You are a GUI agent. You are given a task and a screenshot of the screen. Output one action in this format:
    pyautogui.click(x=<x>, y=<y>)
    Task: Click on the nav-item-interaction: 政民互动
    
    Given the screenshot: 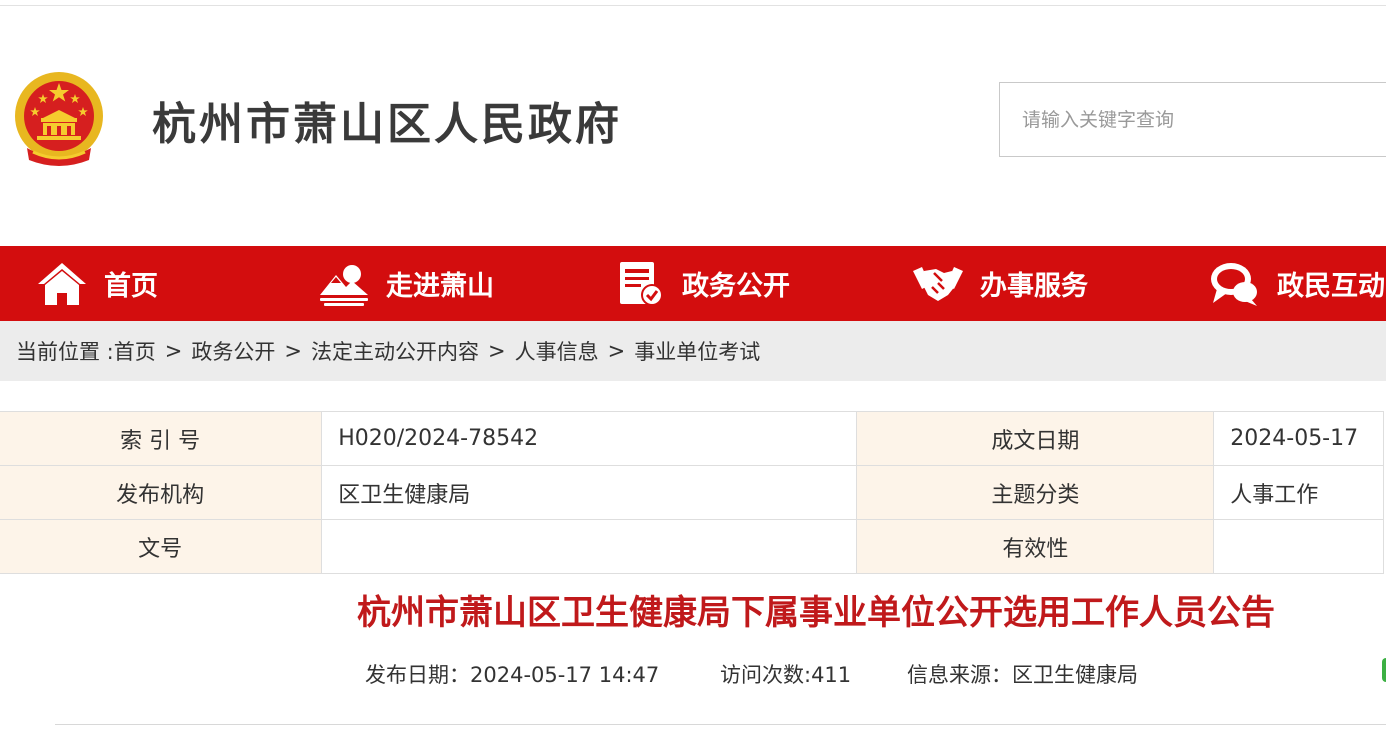 What is the action you would take?
    pyautogui.click(x=1297, y=283)
    